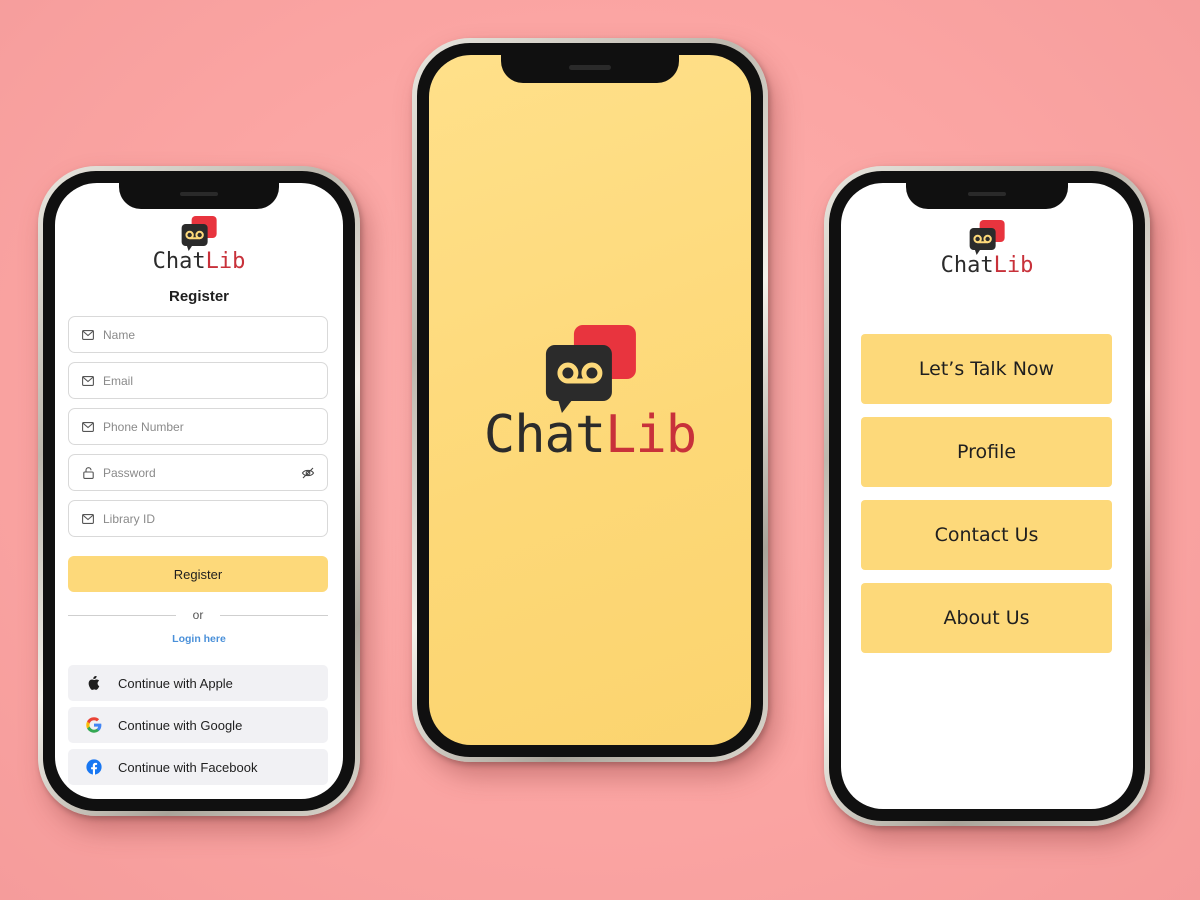 The height and width of the screenshot is (900, 1200). Describe the element at coordinates (94, 767) in the screenshot. I see `facebook-icon` at that location.